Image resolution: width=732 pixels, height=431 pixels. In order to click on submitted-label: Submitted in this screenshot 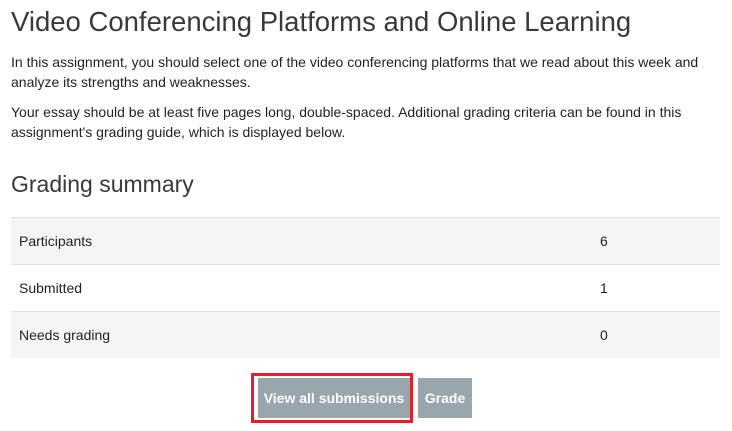, I will do `click(301, 288)`.